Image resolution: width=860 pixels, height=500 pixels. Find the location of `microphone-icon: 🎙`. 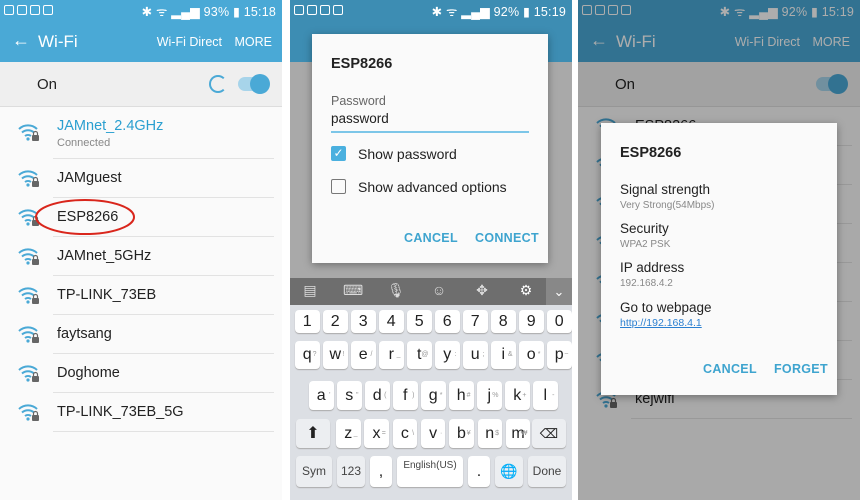

microphone-icon: 🎙 is located at coordinates (396, 290).